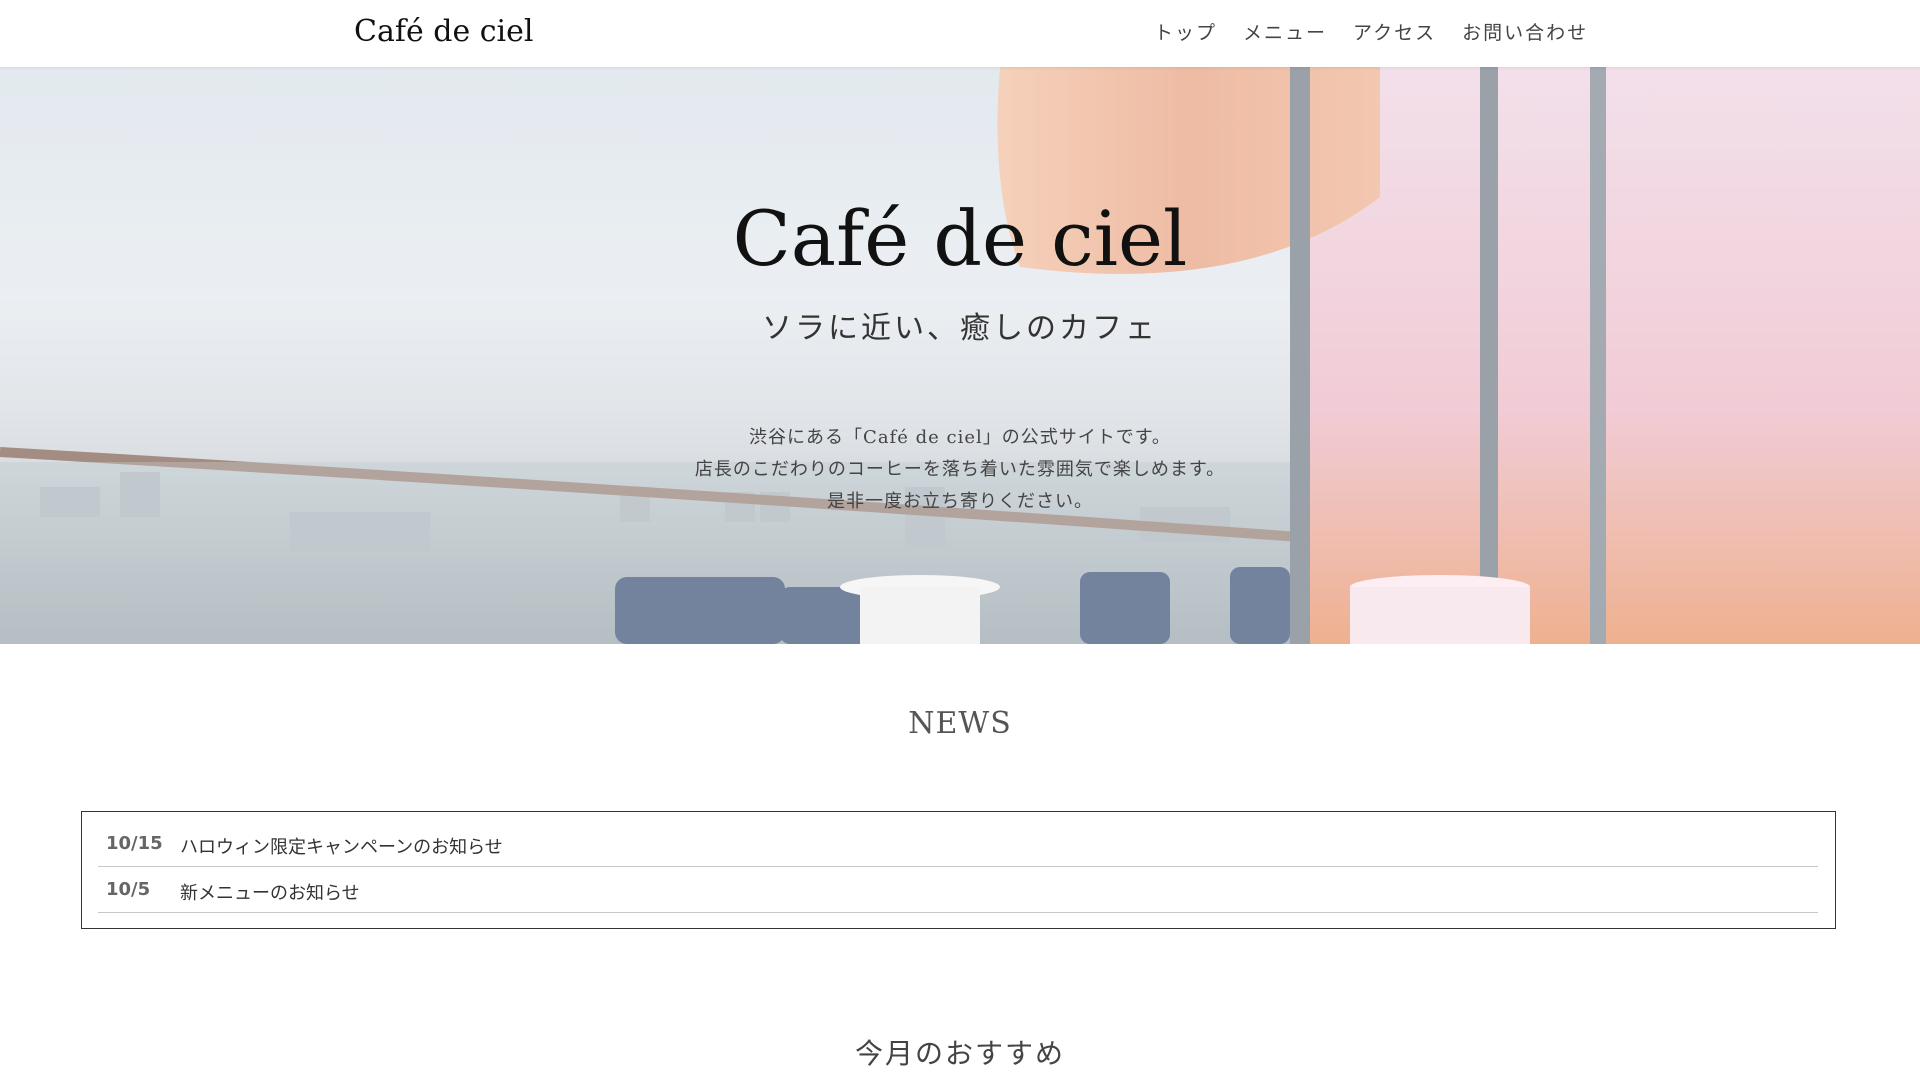 The width and height of the screenshot is (1920, 1080). What do you see at coordinates (128, 889) in the screenshot?
I see `news-date: 10/5` at bounding box center [128, 889].